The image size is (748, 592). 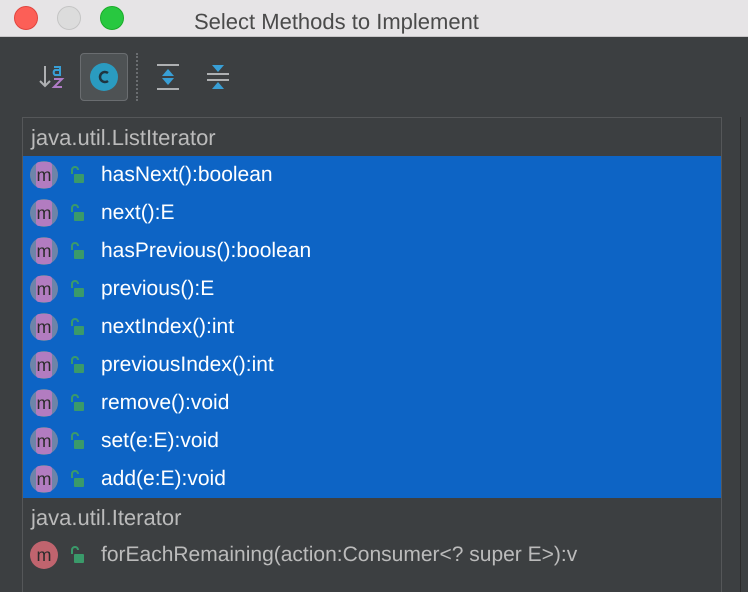 What do you see at coordinates (206, 251) in the screenshot?
I see `method-label: hasPrevious():boolean` at bounding box center [206, 251].